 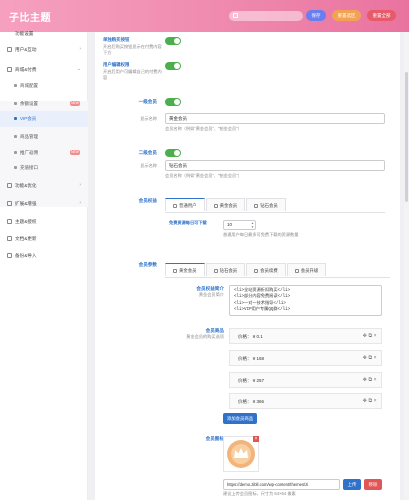 I want to click on stepper-icon: ▲ ▼, so click(x=252, y=225).